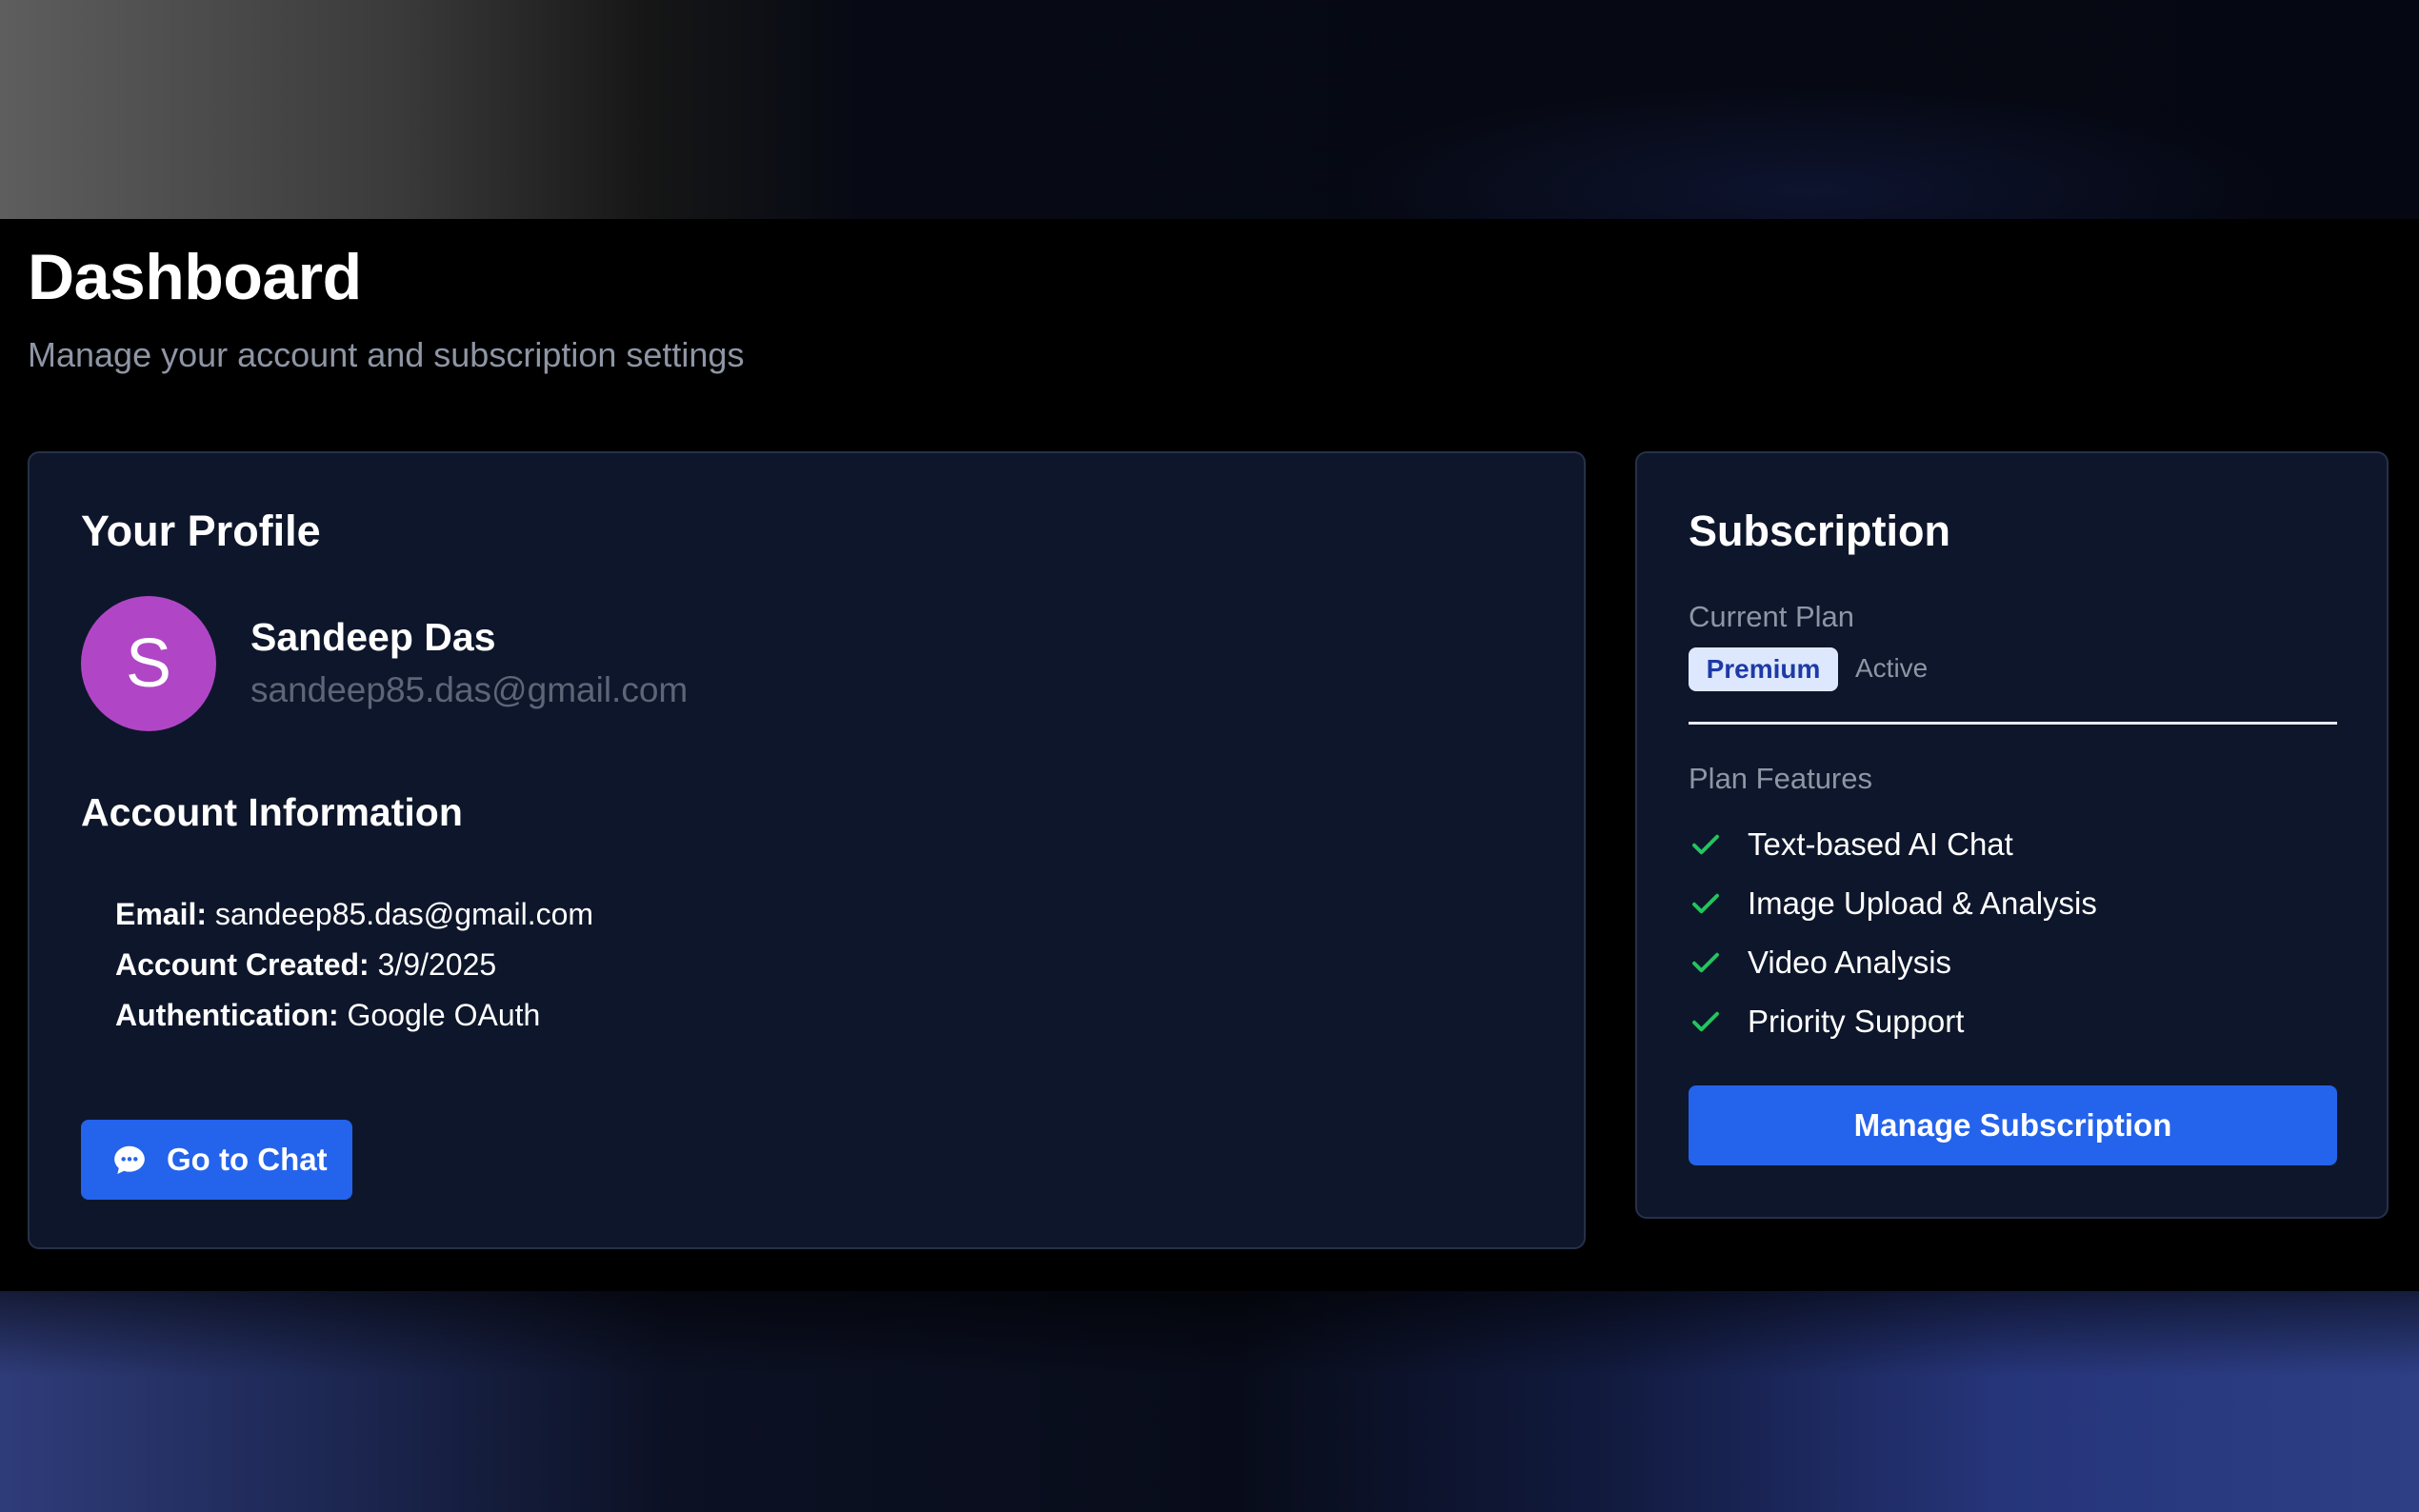 The width and height of the screenshot is (2419, 1512). Describe the element at coordinates (1209, 1401) in the screenshot. I see `background-bottom` at that location.